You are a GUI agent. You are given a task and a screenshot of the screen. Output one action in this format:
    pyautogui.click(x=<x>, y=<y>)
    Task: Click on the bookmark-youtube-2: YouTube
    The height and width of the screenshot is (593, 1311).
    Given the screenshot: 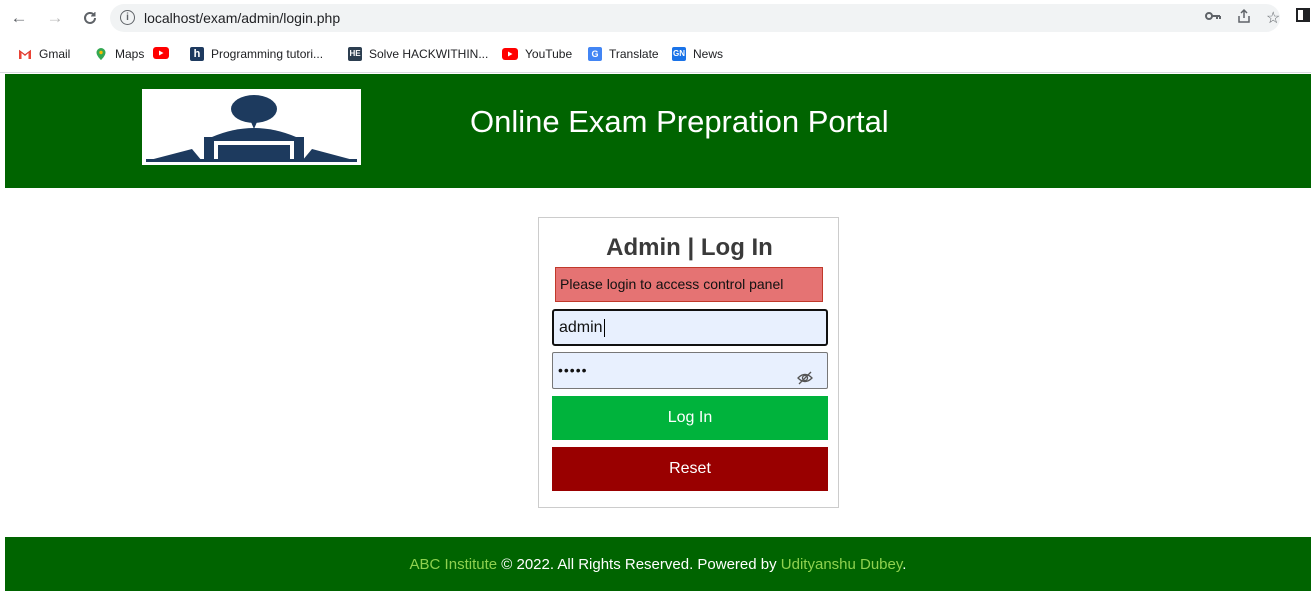 What is the action you would take?
    pyautogui.click(x=537, y=54)
    